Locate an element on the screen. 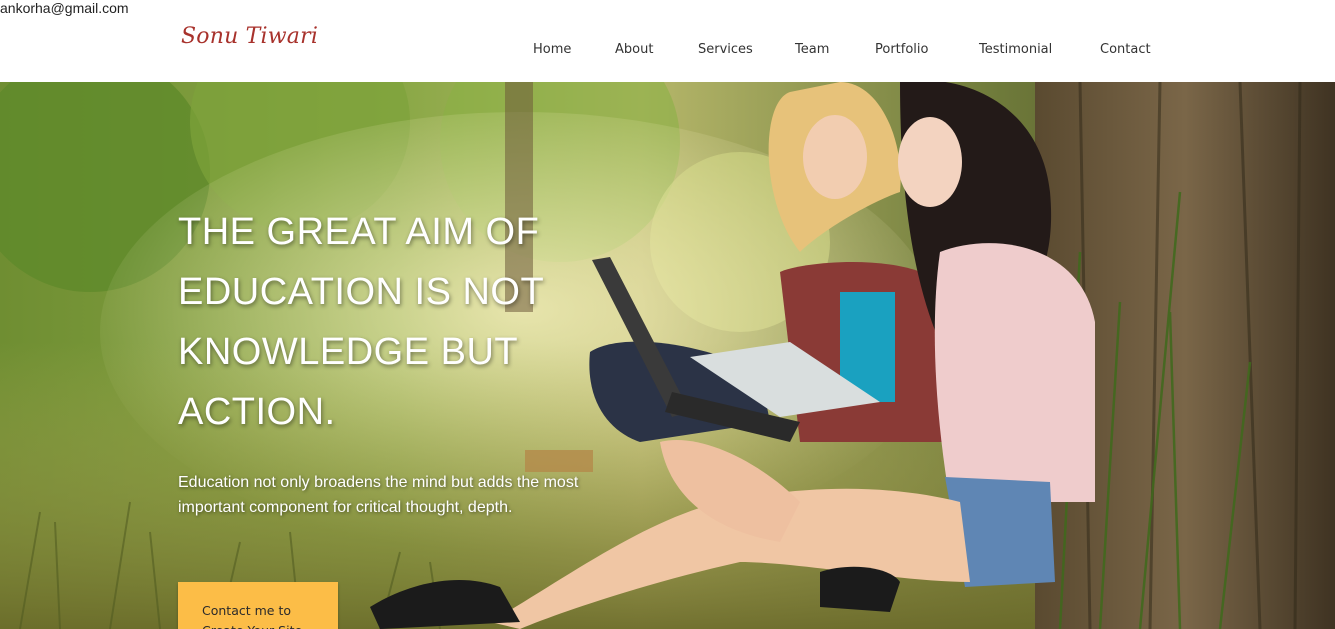 The width and height of the screenshot is (1335, 629). nav-about: About is located at coordinates (634, 49).